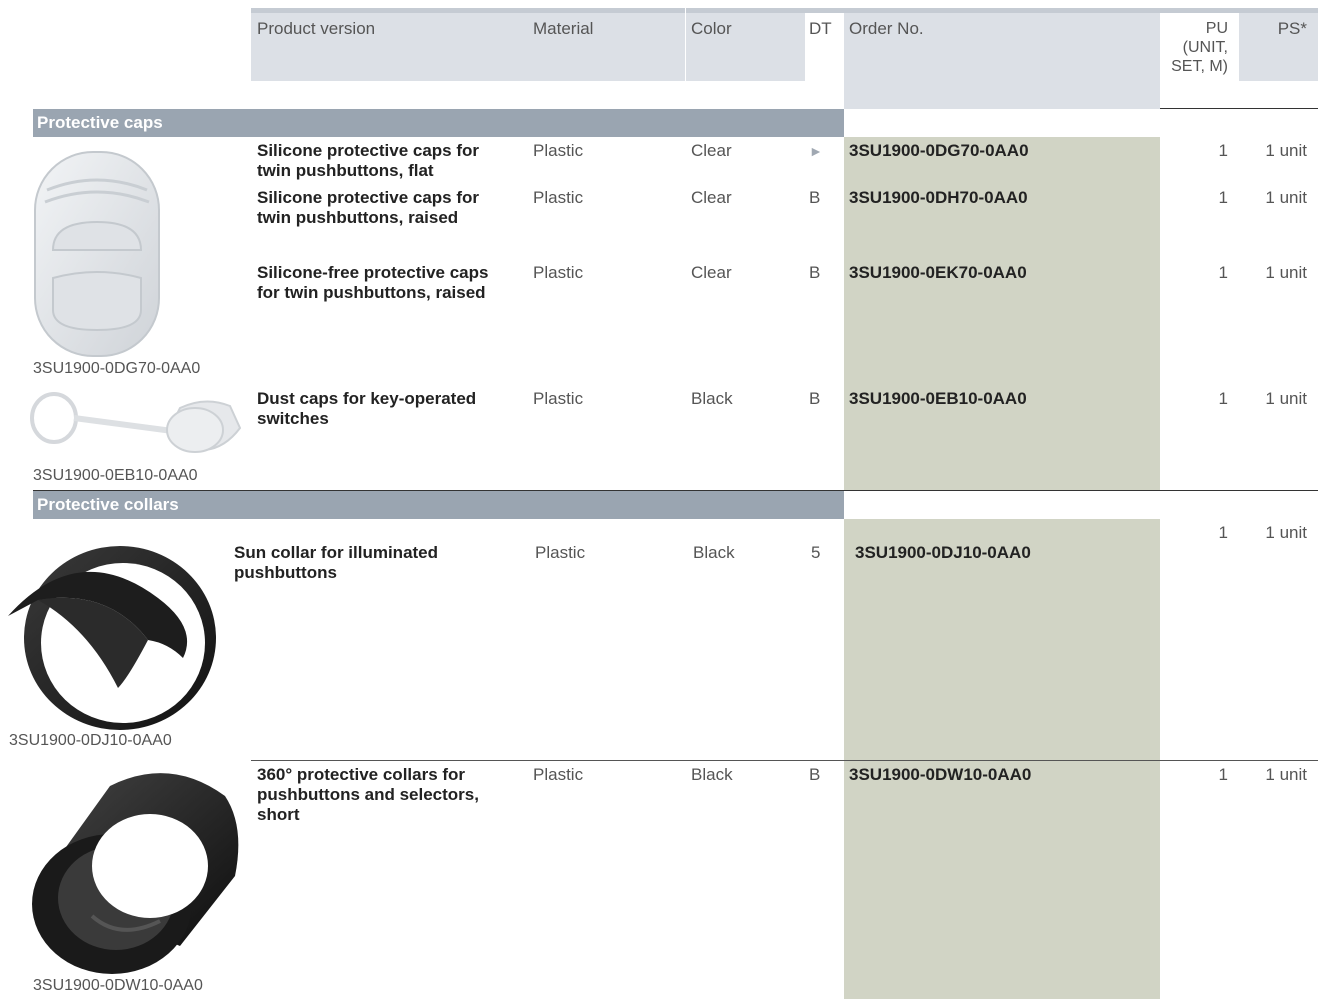  What do you see at coordinates (815, 398) in the screenshot?
I see `row-3-dt: B` at bounding box center [815, 398].